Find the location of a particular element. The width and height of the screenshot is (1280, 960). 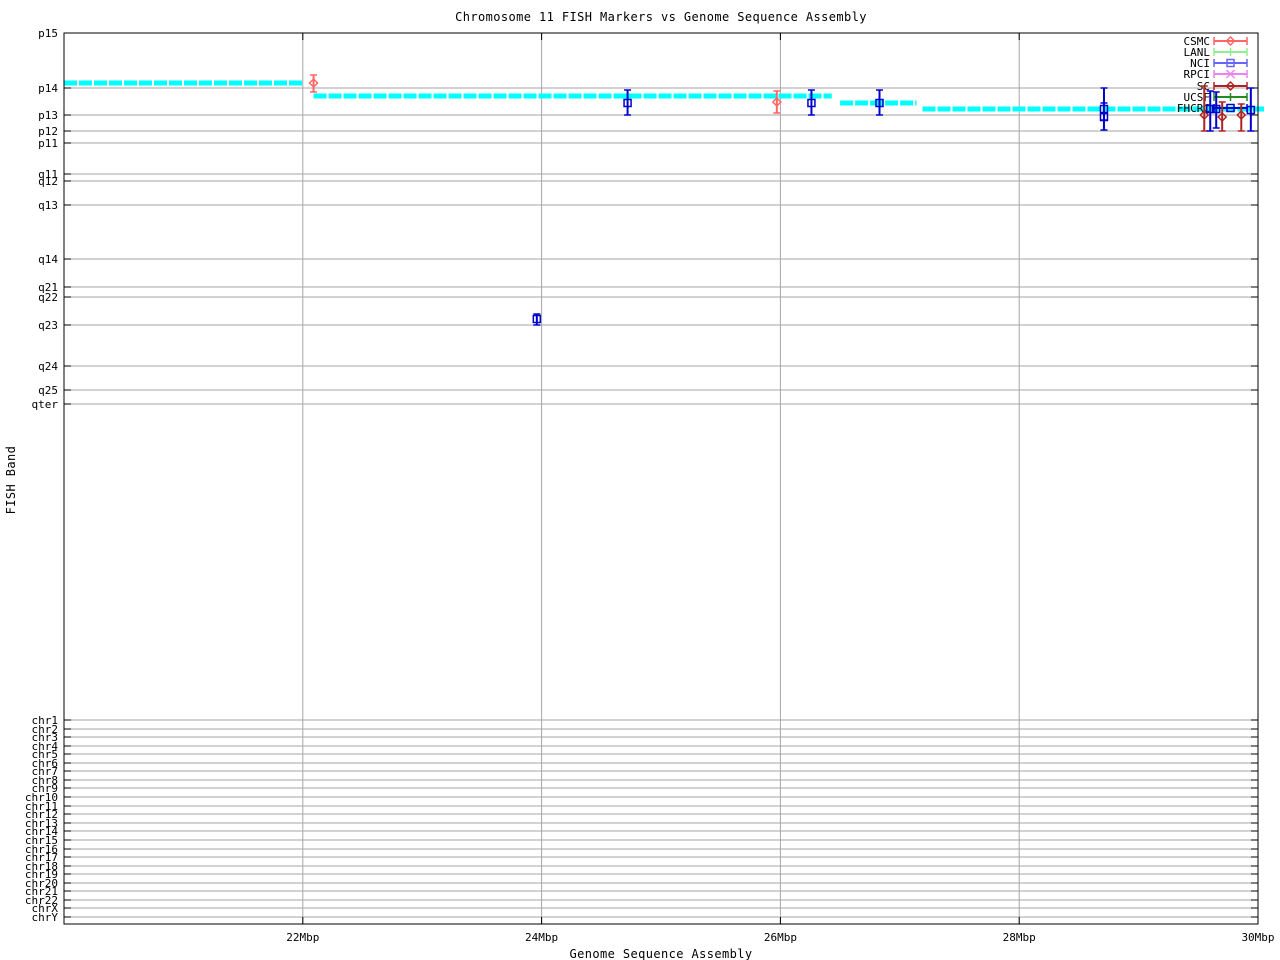

x-tick-label-24Mbp: 24Mbp is located at coordinates (541, 937).